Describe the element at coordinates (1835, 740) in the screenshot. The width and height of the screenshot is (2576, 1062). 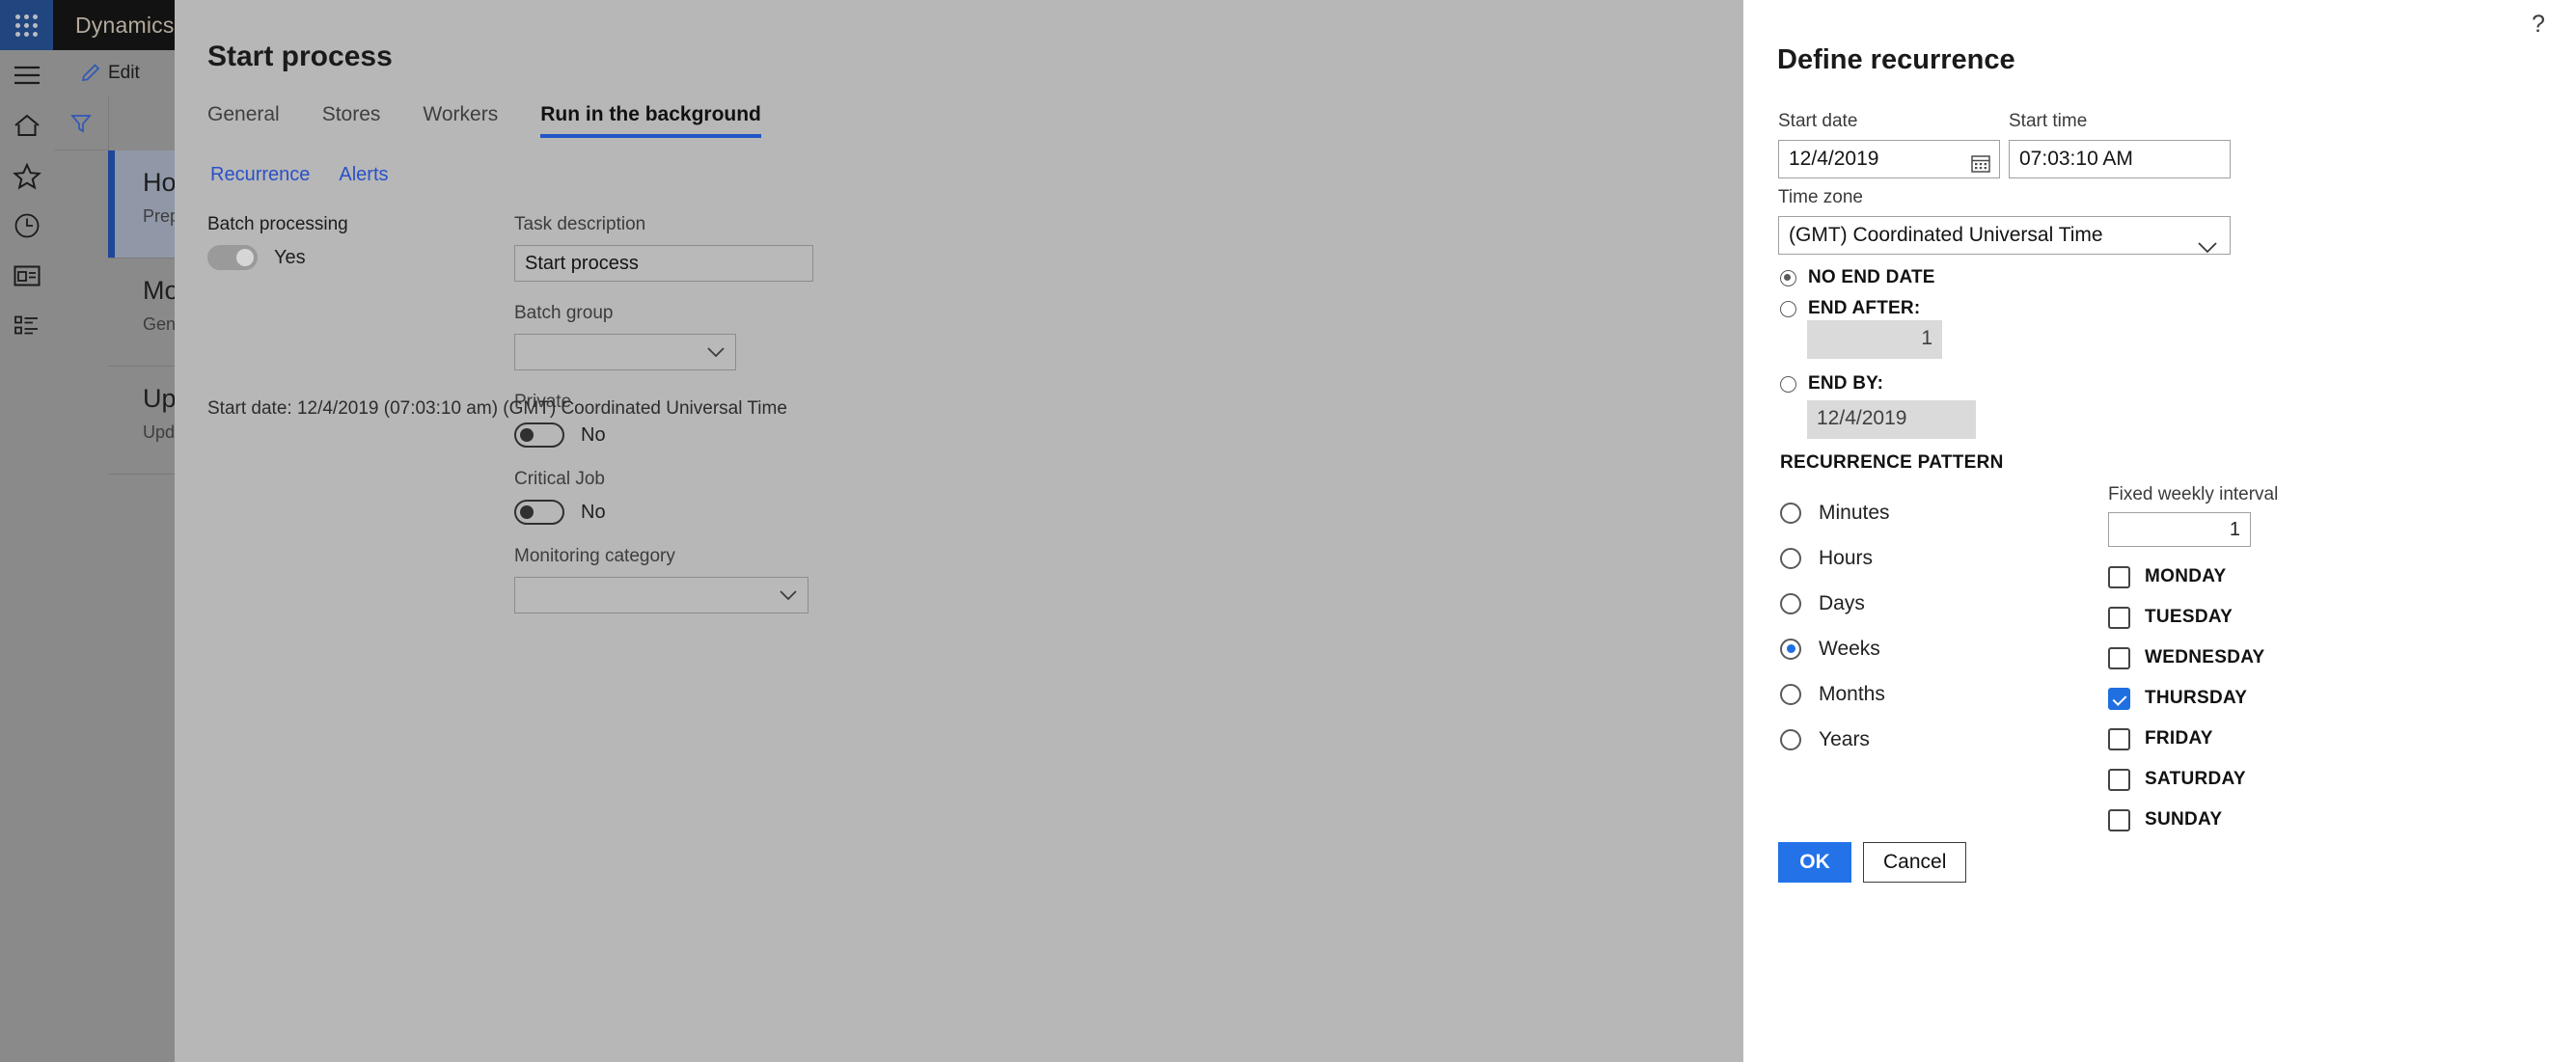
I see `pattern-option-years: Years` at that location.